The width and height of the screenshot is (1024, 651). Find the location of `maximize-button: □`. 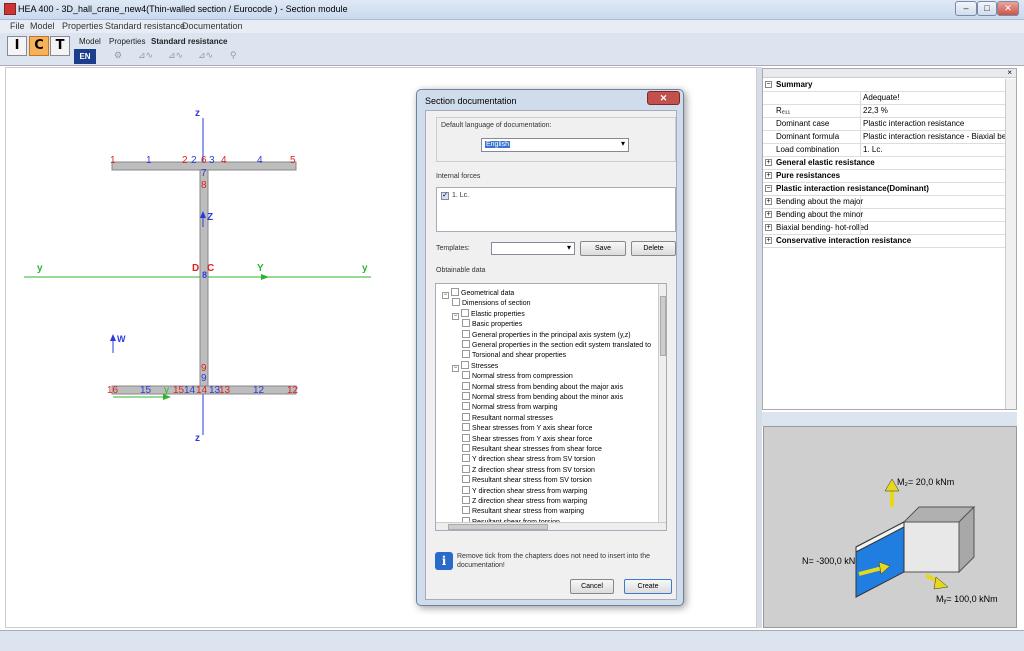

maximize-button: □ is located at coordinates (987, 8).